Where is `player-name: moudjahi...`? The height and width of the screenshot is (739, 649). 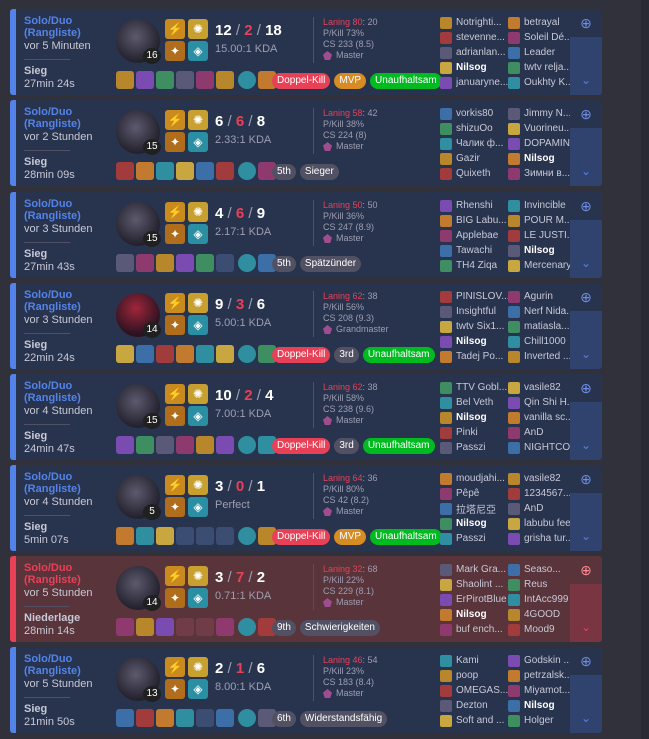 player-name: moudjahi... is located at coordinates (483, 478).